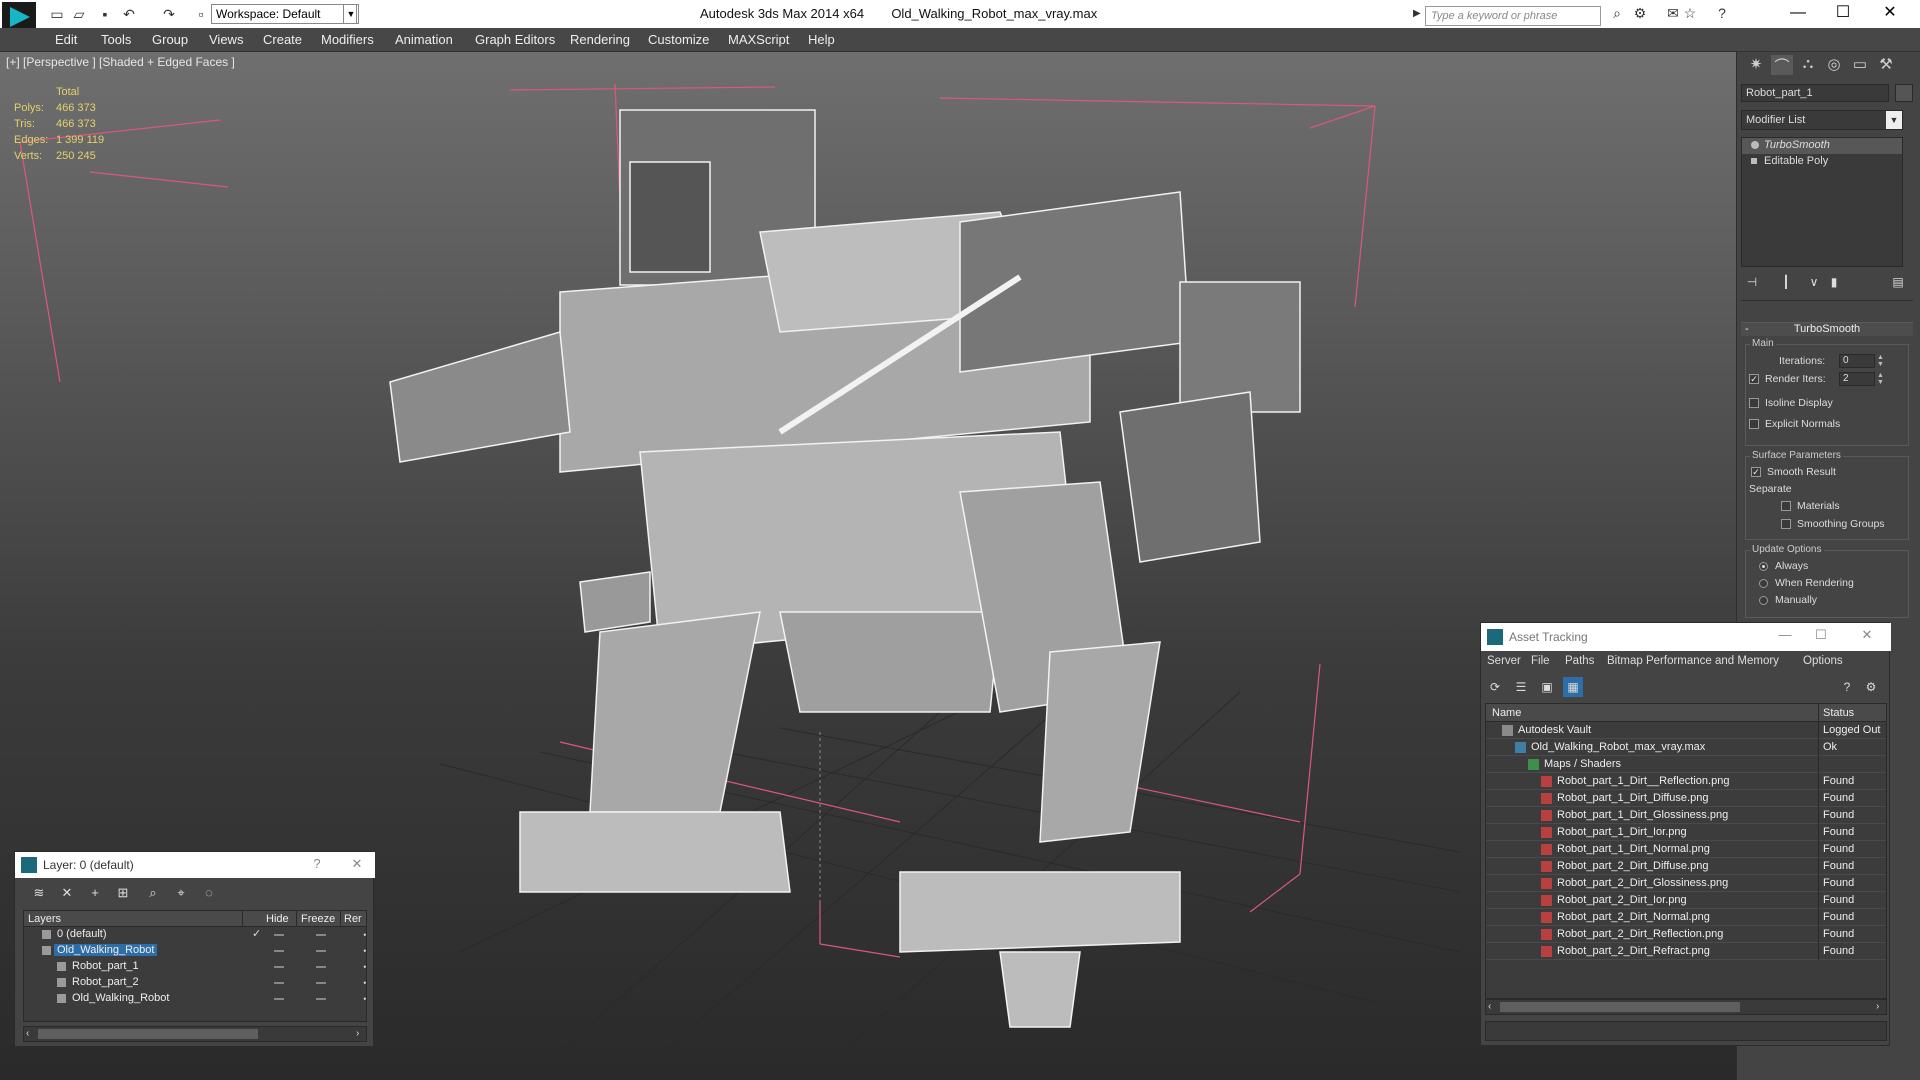 The height and width of the screenshot is (1080, 1920). Describe the element at coordinates (1690, 14) in the screenshot. I see `favorites-icon: ☆` at that location.